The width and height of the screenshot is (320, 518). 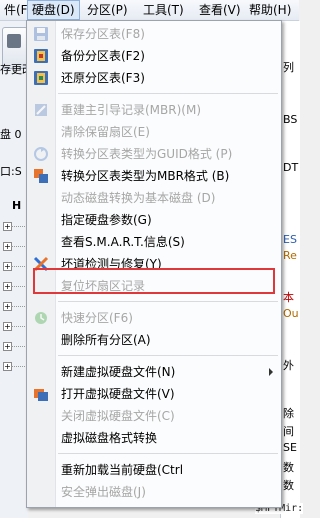 What do you see at coordinates (147, 154) in the screenshot?
I see `menu-item-label: 转换分区表类型为GUID格式 (P)` at bounding box center [147, 154].